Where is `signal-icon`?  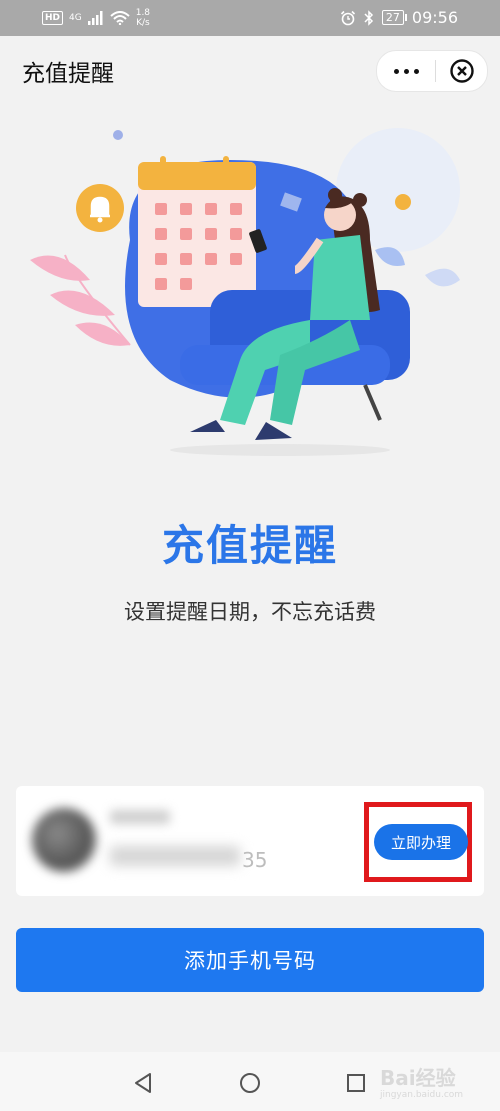 signal-icon is located at coordinates (95, 18).